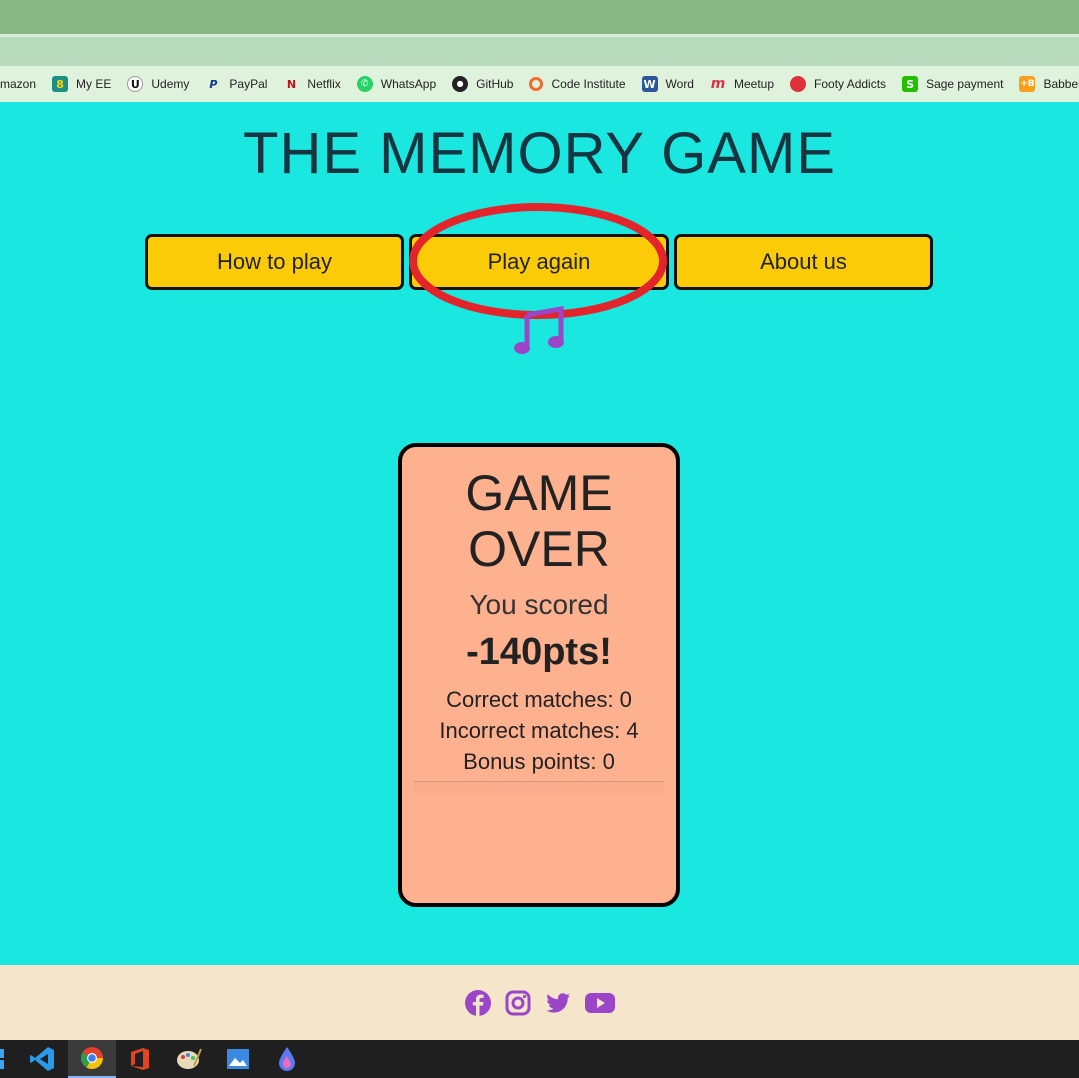  I want to click on photos-icon, so click(238, 1059).